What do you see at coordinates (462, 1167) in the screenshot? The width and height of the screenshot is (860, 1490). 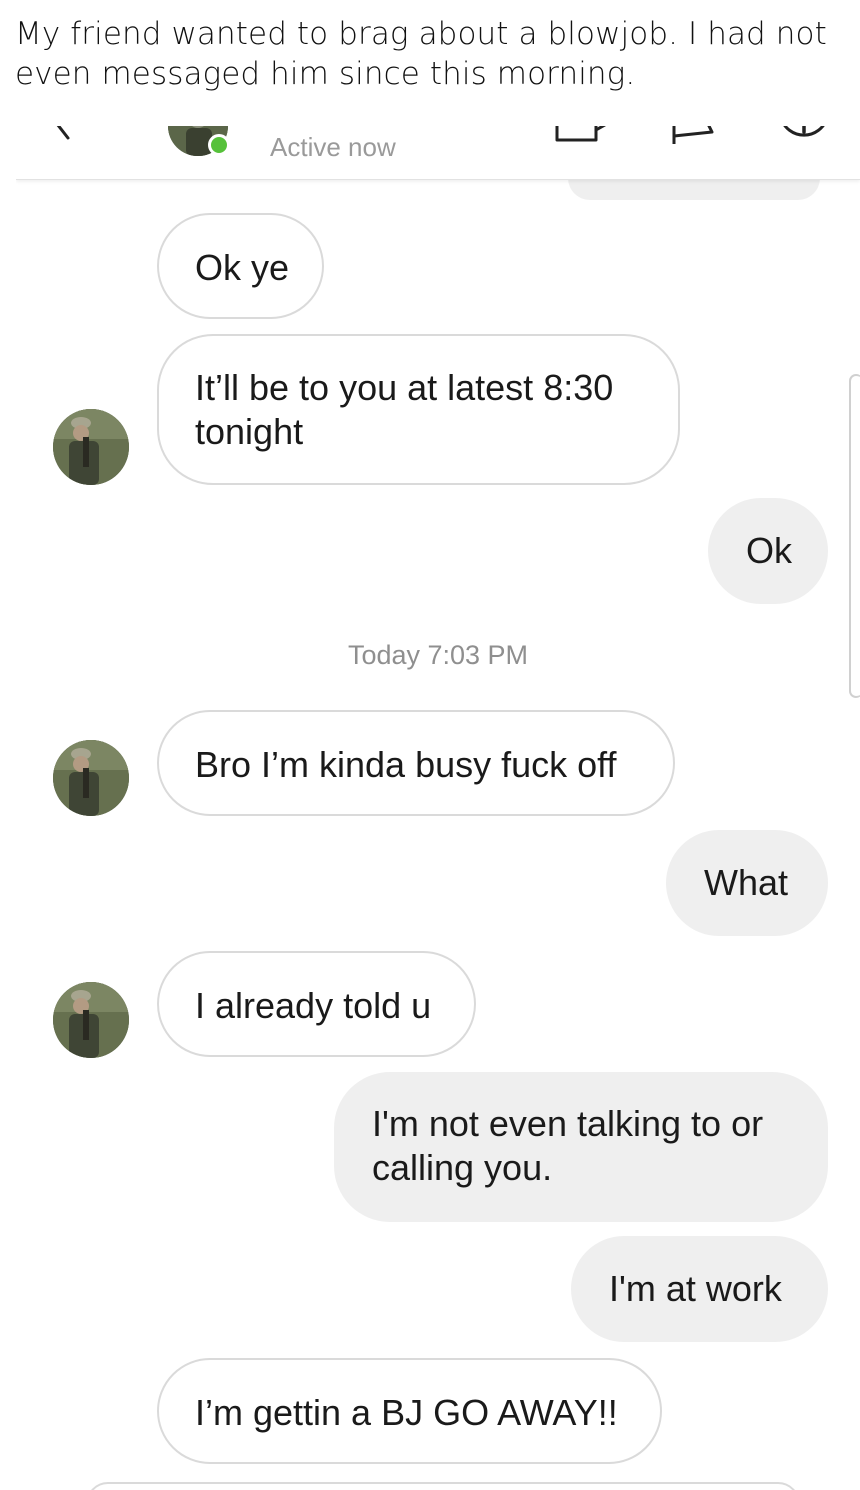 I see `message-text-line-2: calling you.` at bounding box center [462, 1167].